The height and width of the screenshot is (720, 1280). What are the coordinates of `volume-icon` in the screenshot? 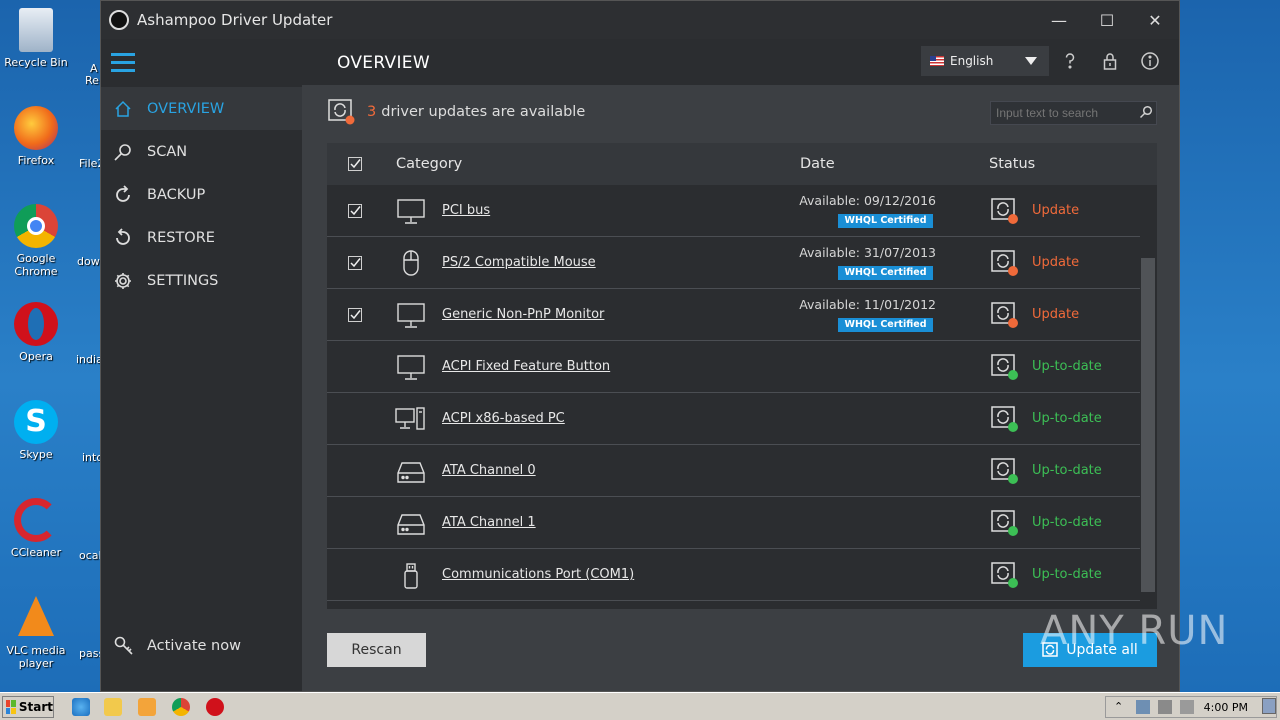 It's located at (1165, 707).